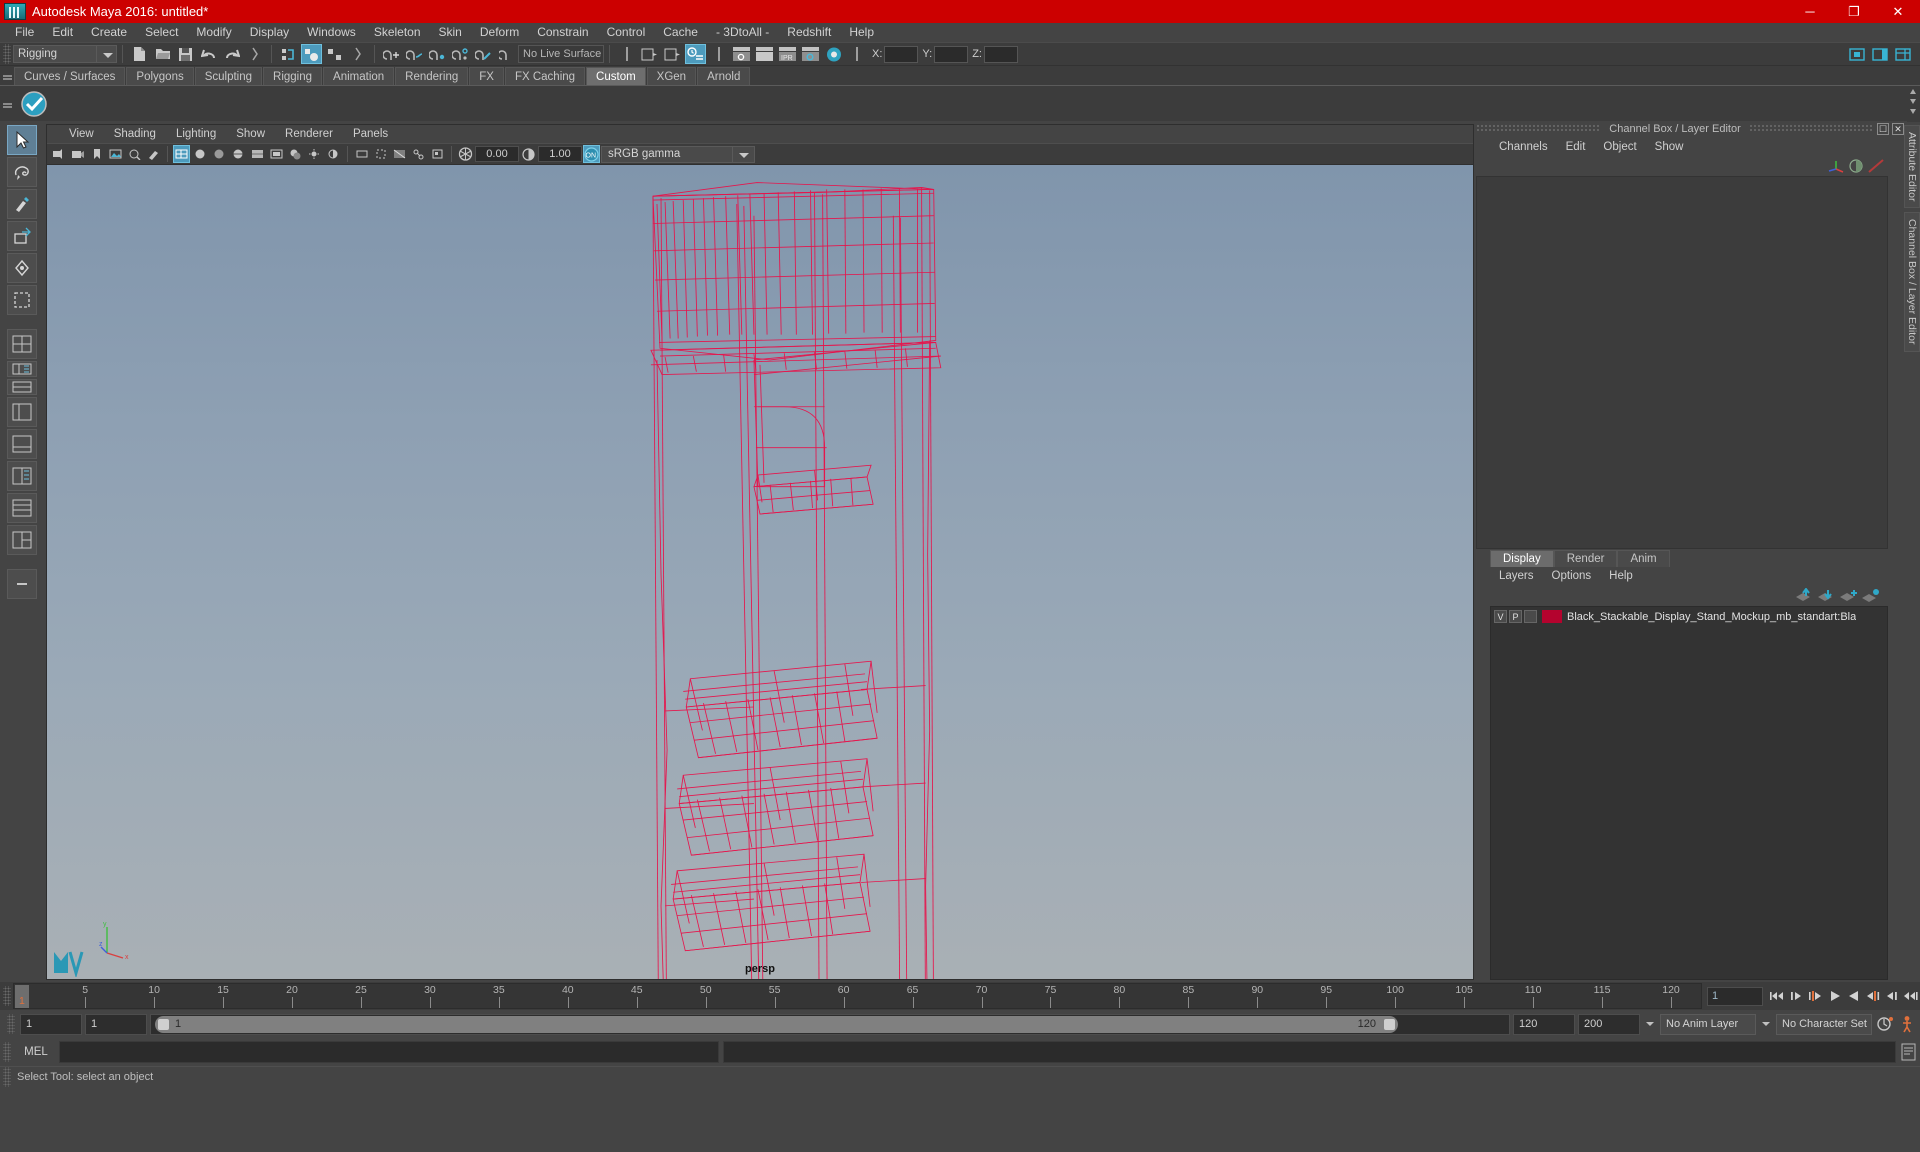  Describe the element at coordinates (1912, 167) in the screenshot. I see `tab-attribute-editor: Attribute Editor` at that location.